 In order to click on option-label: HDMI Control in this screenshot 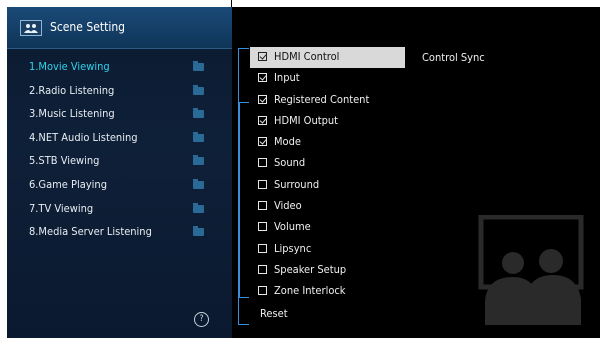, I will do `click(307, 56)`.